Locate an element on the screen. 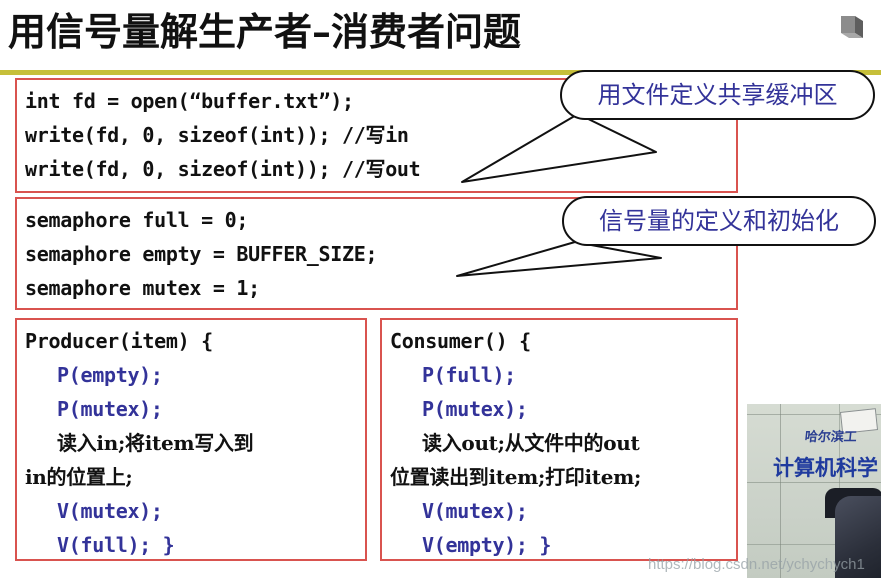 This screenshot has height=578, width=881. code-line: write(fd, 0, sizeof(int)); //写in is located at coordinates (217, 135).